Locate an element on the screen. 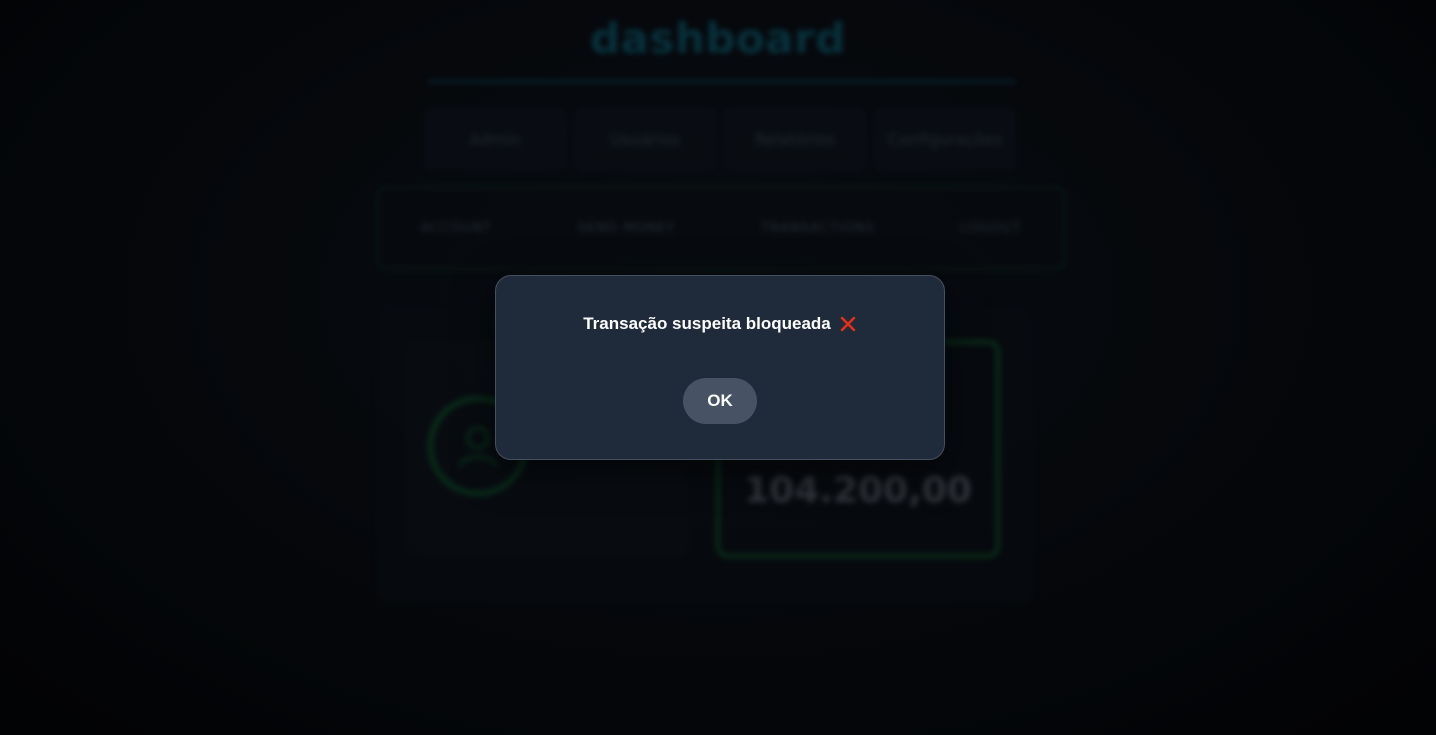 This screenshot has width=1436, height=735. alert-dialog: Transação suspeita bloqueada OK is located at coordinates (720, 367).